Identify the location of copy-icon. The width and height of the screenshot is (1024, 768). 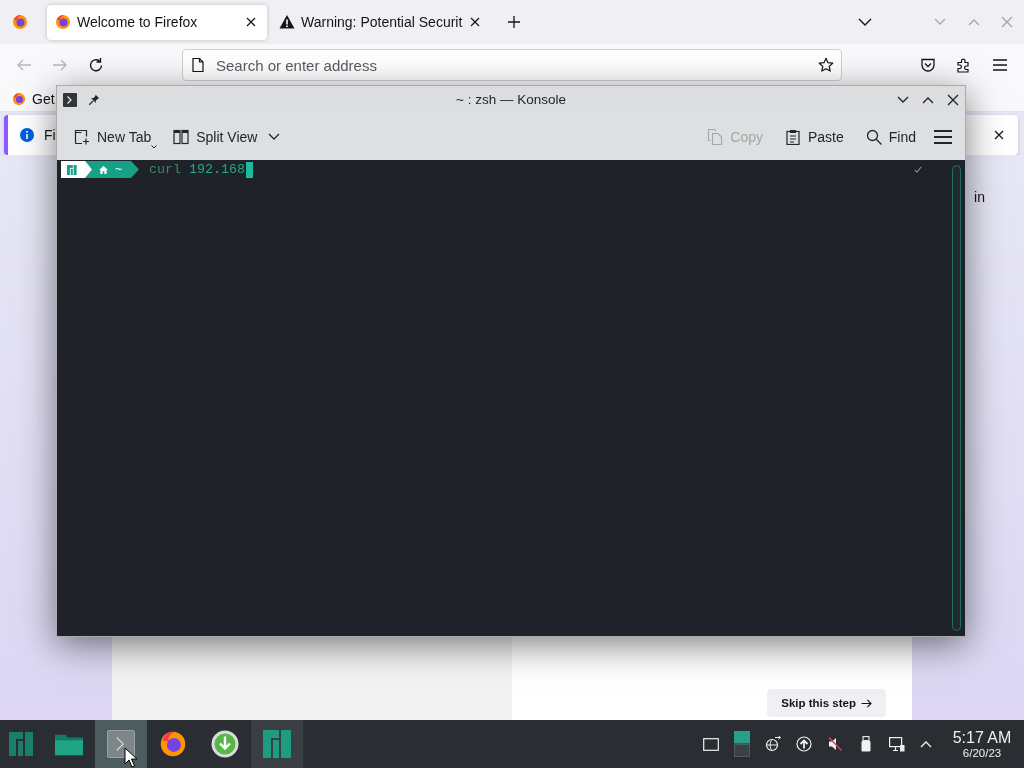
(715, 136).